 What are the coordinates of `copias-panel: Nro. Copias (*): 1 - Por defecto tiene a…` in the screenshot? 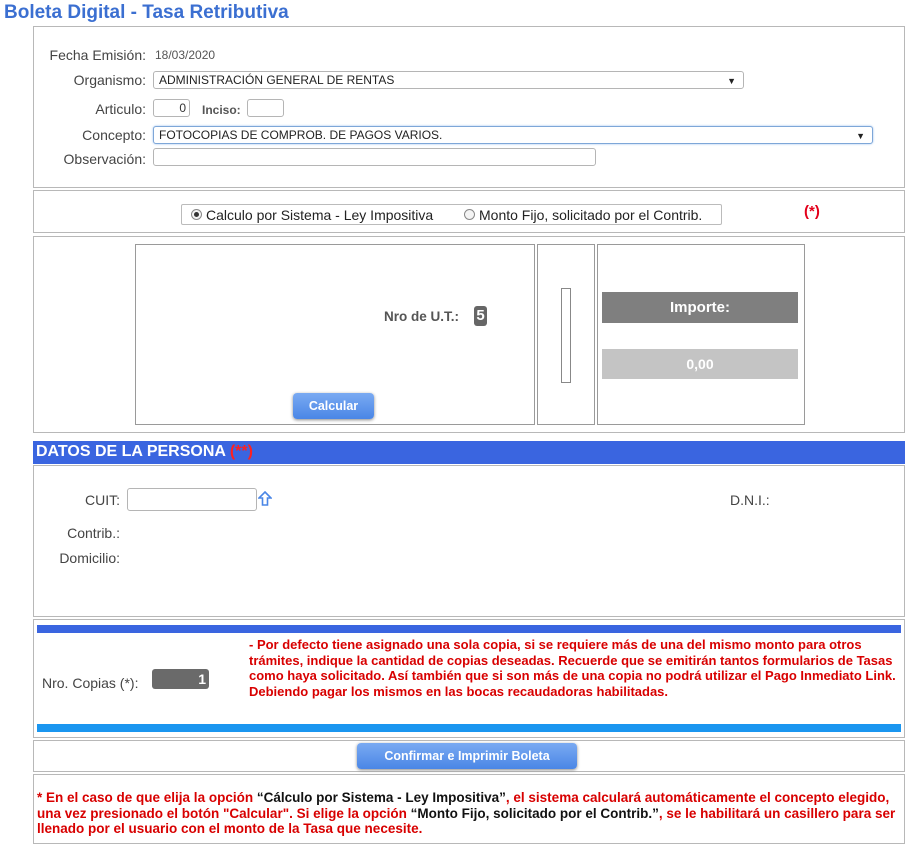 It's located at (469, 678).